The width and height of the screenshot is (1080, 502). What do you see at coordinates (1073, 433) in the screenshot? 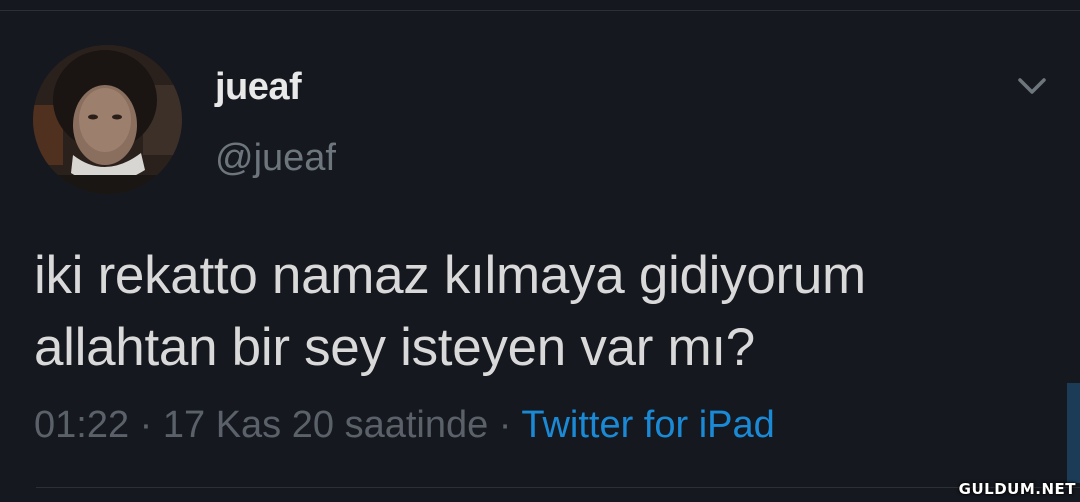
I see `scroll-indicator` at bounding box center [1073, 433].